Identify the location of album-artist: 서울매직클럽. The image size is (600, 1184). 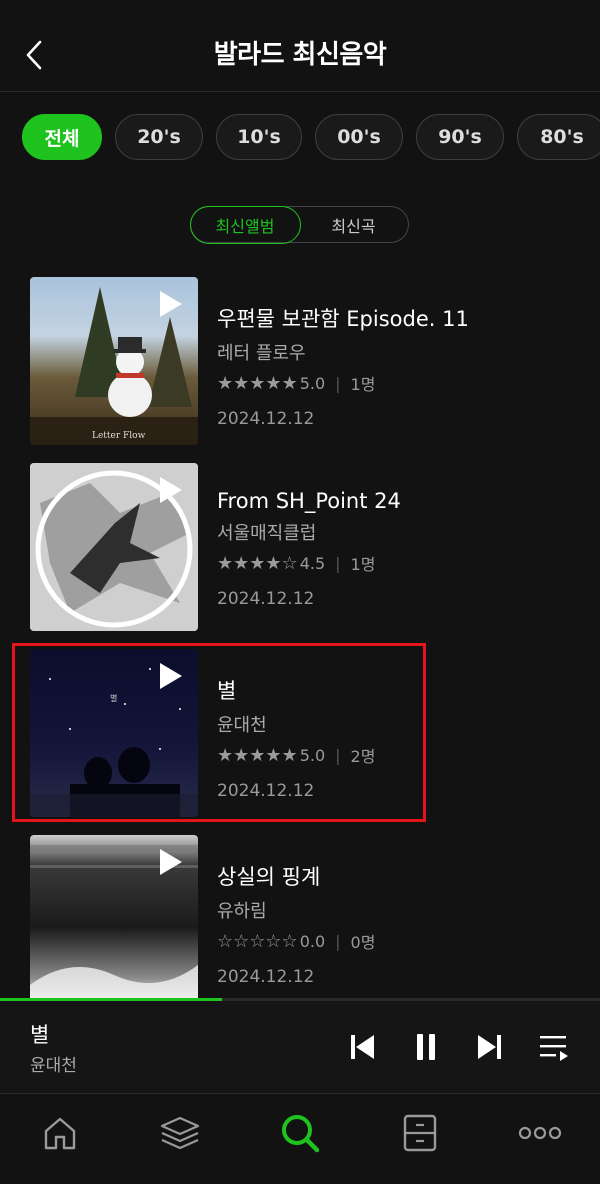
(267, 533).